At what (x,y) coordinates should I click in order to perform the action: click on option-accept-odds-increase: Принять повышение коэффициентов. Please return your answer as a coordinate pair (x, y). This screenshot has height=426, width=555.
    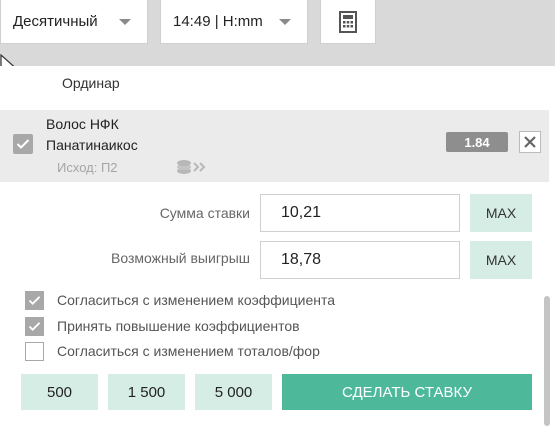
    Looking at the image, I should click on (162, 326).